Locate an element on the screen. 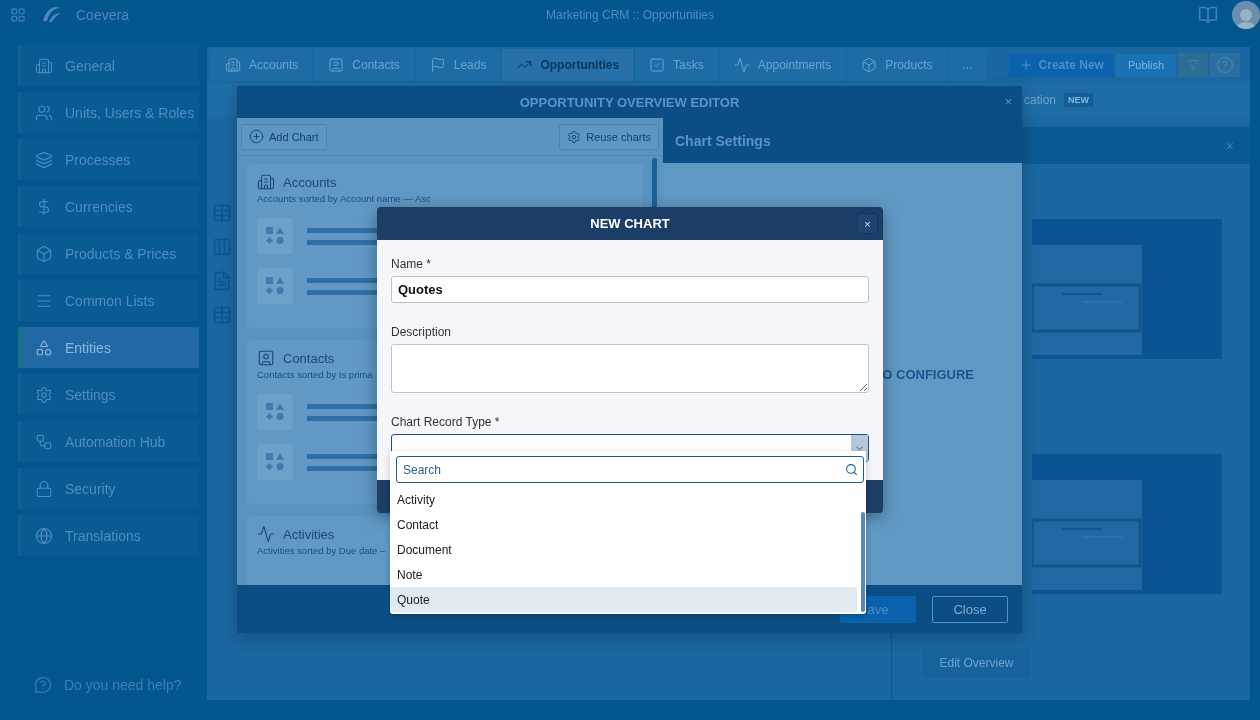 The height and width of the screenshot is (720, 1260). filter-icon is located at coordinates (1193, 65).